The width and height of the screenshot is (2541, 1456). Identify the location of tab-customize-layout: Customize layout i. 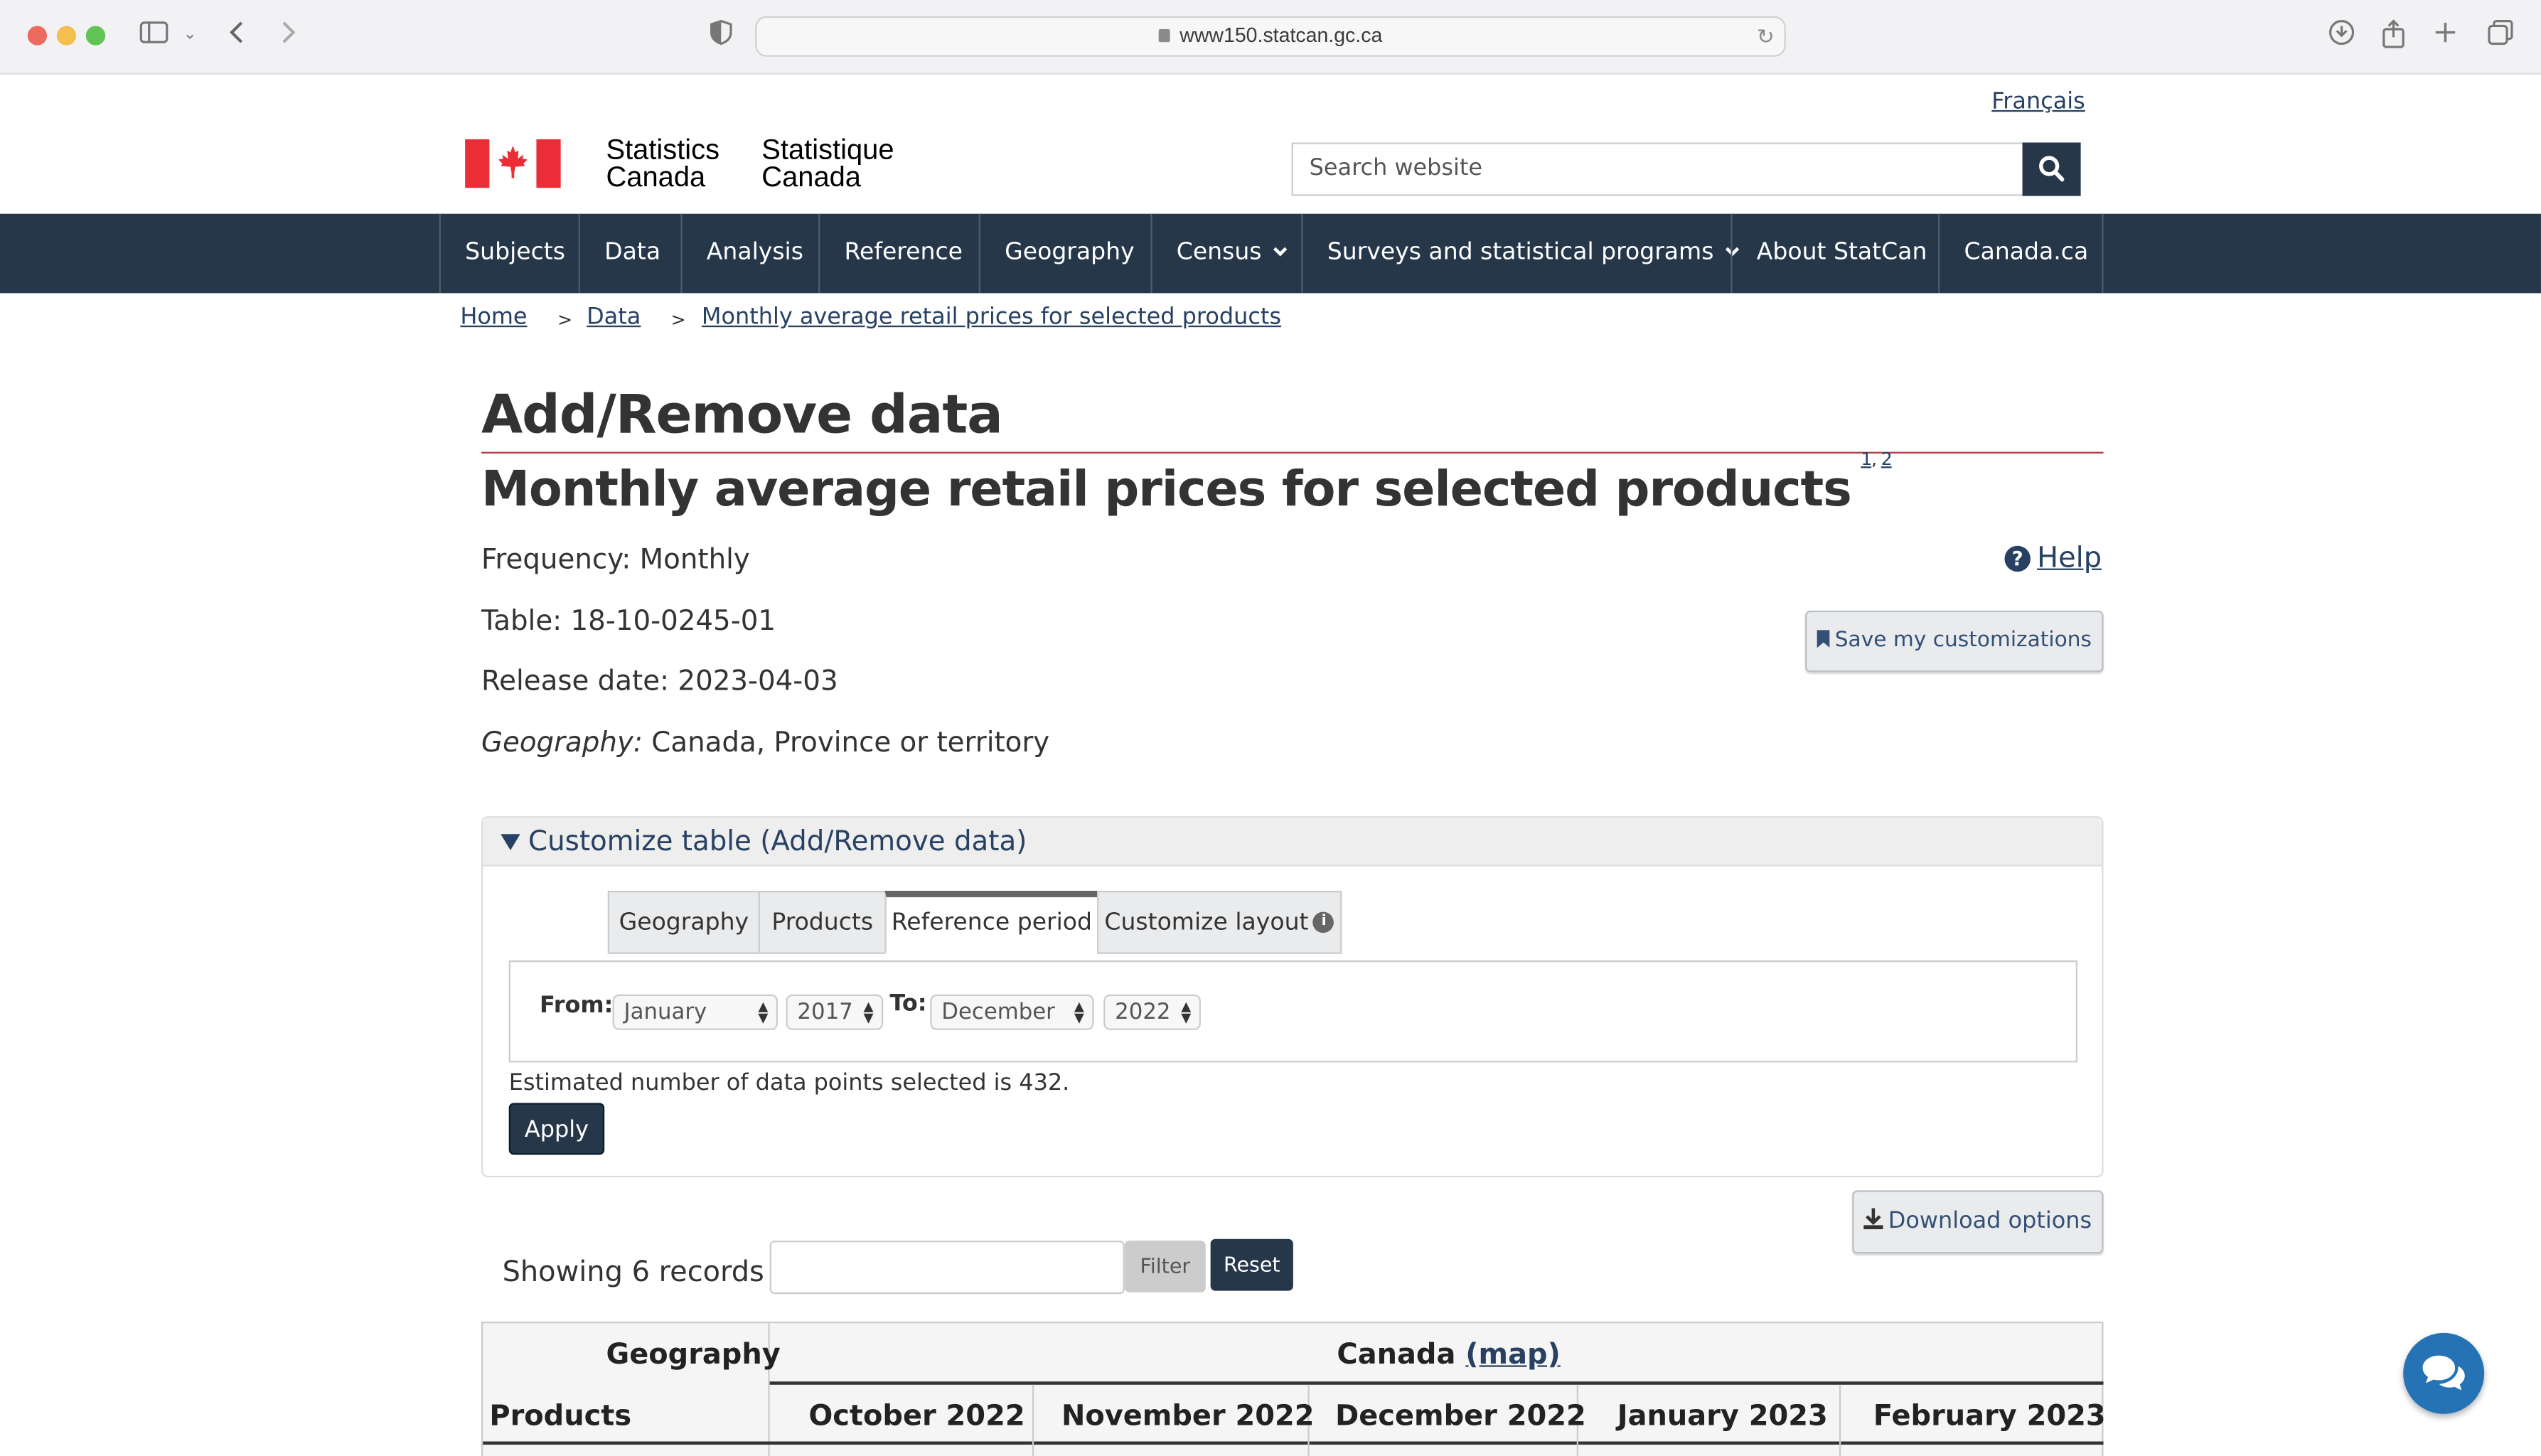
(1219, 922).